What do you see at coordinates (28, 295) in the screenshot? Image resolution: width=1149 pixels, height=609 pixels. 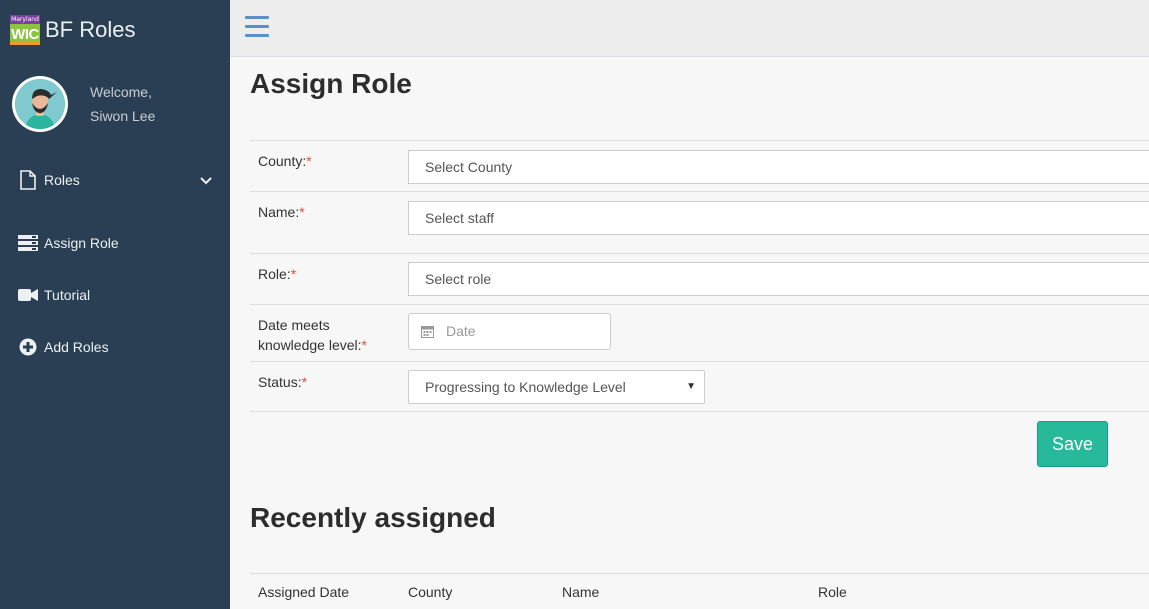 I see `video-camera-icon` at bounding box center [28, 295].